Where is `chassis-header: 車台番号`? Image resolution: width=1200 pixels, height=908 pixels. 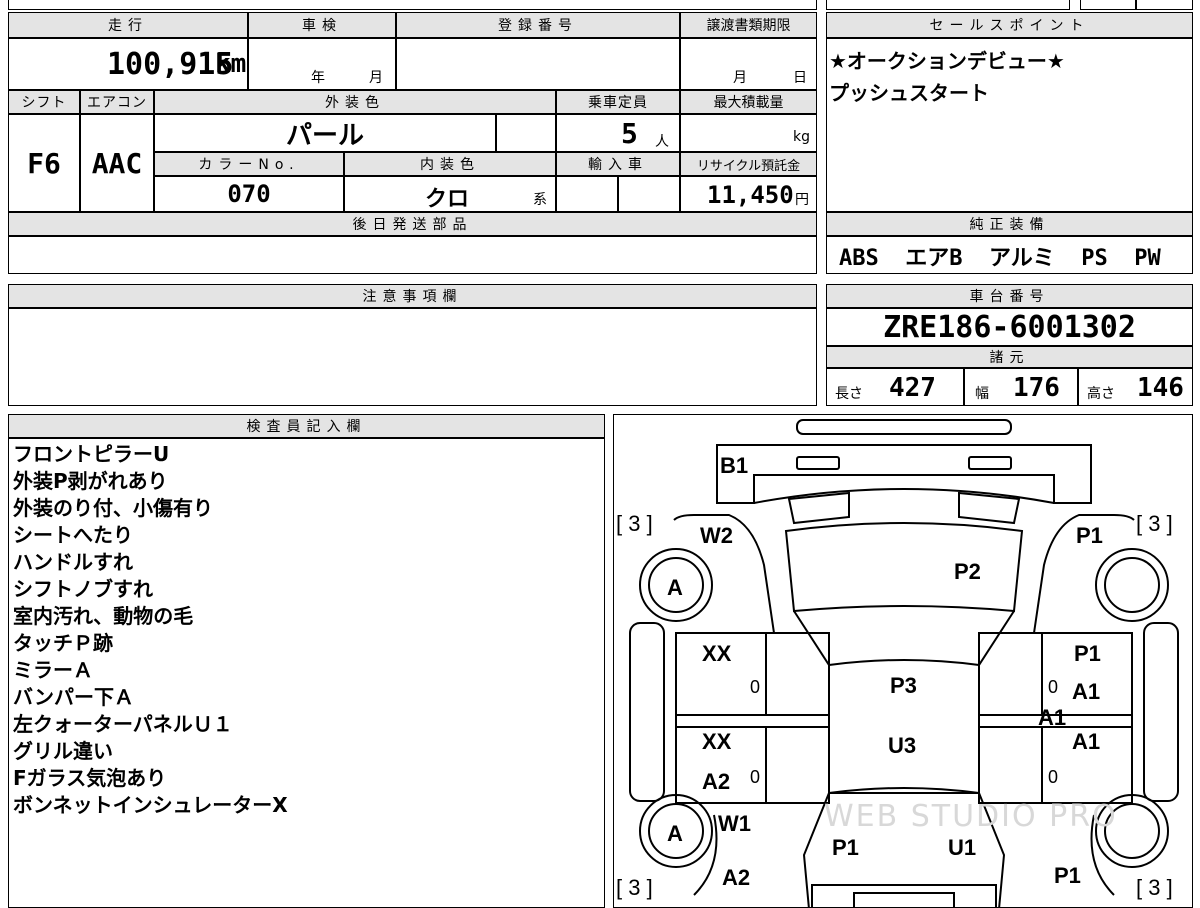
chassis-header: 車台番号 is located at coordinates (1009, 296).